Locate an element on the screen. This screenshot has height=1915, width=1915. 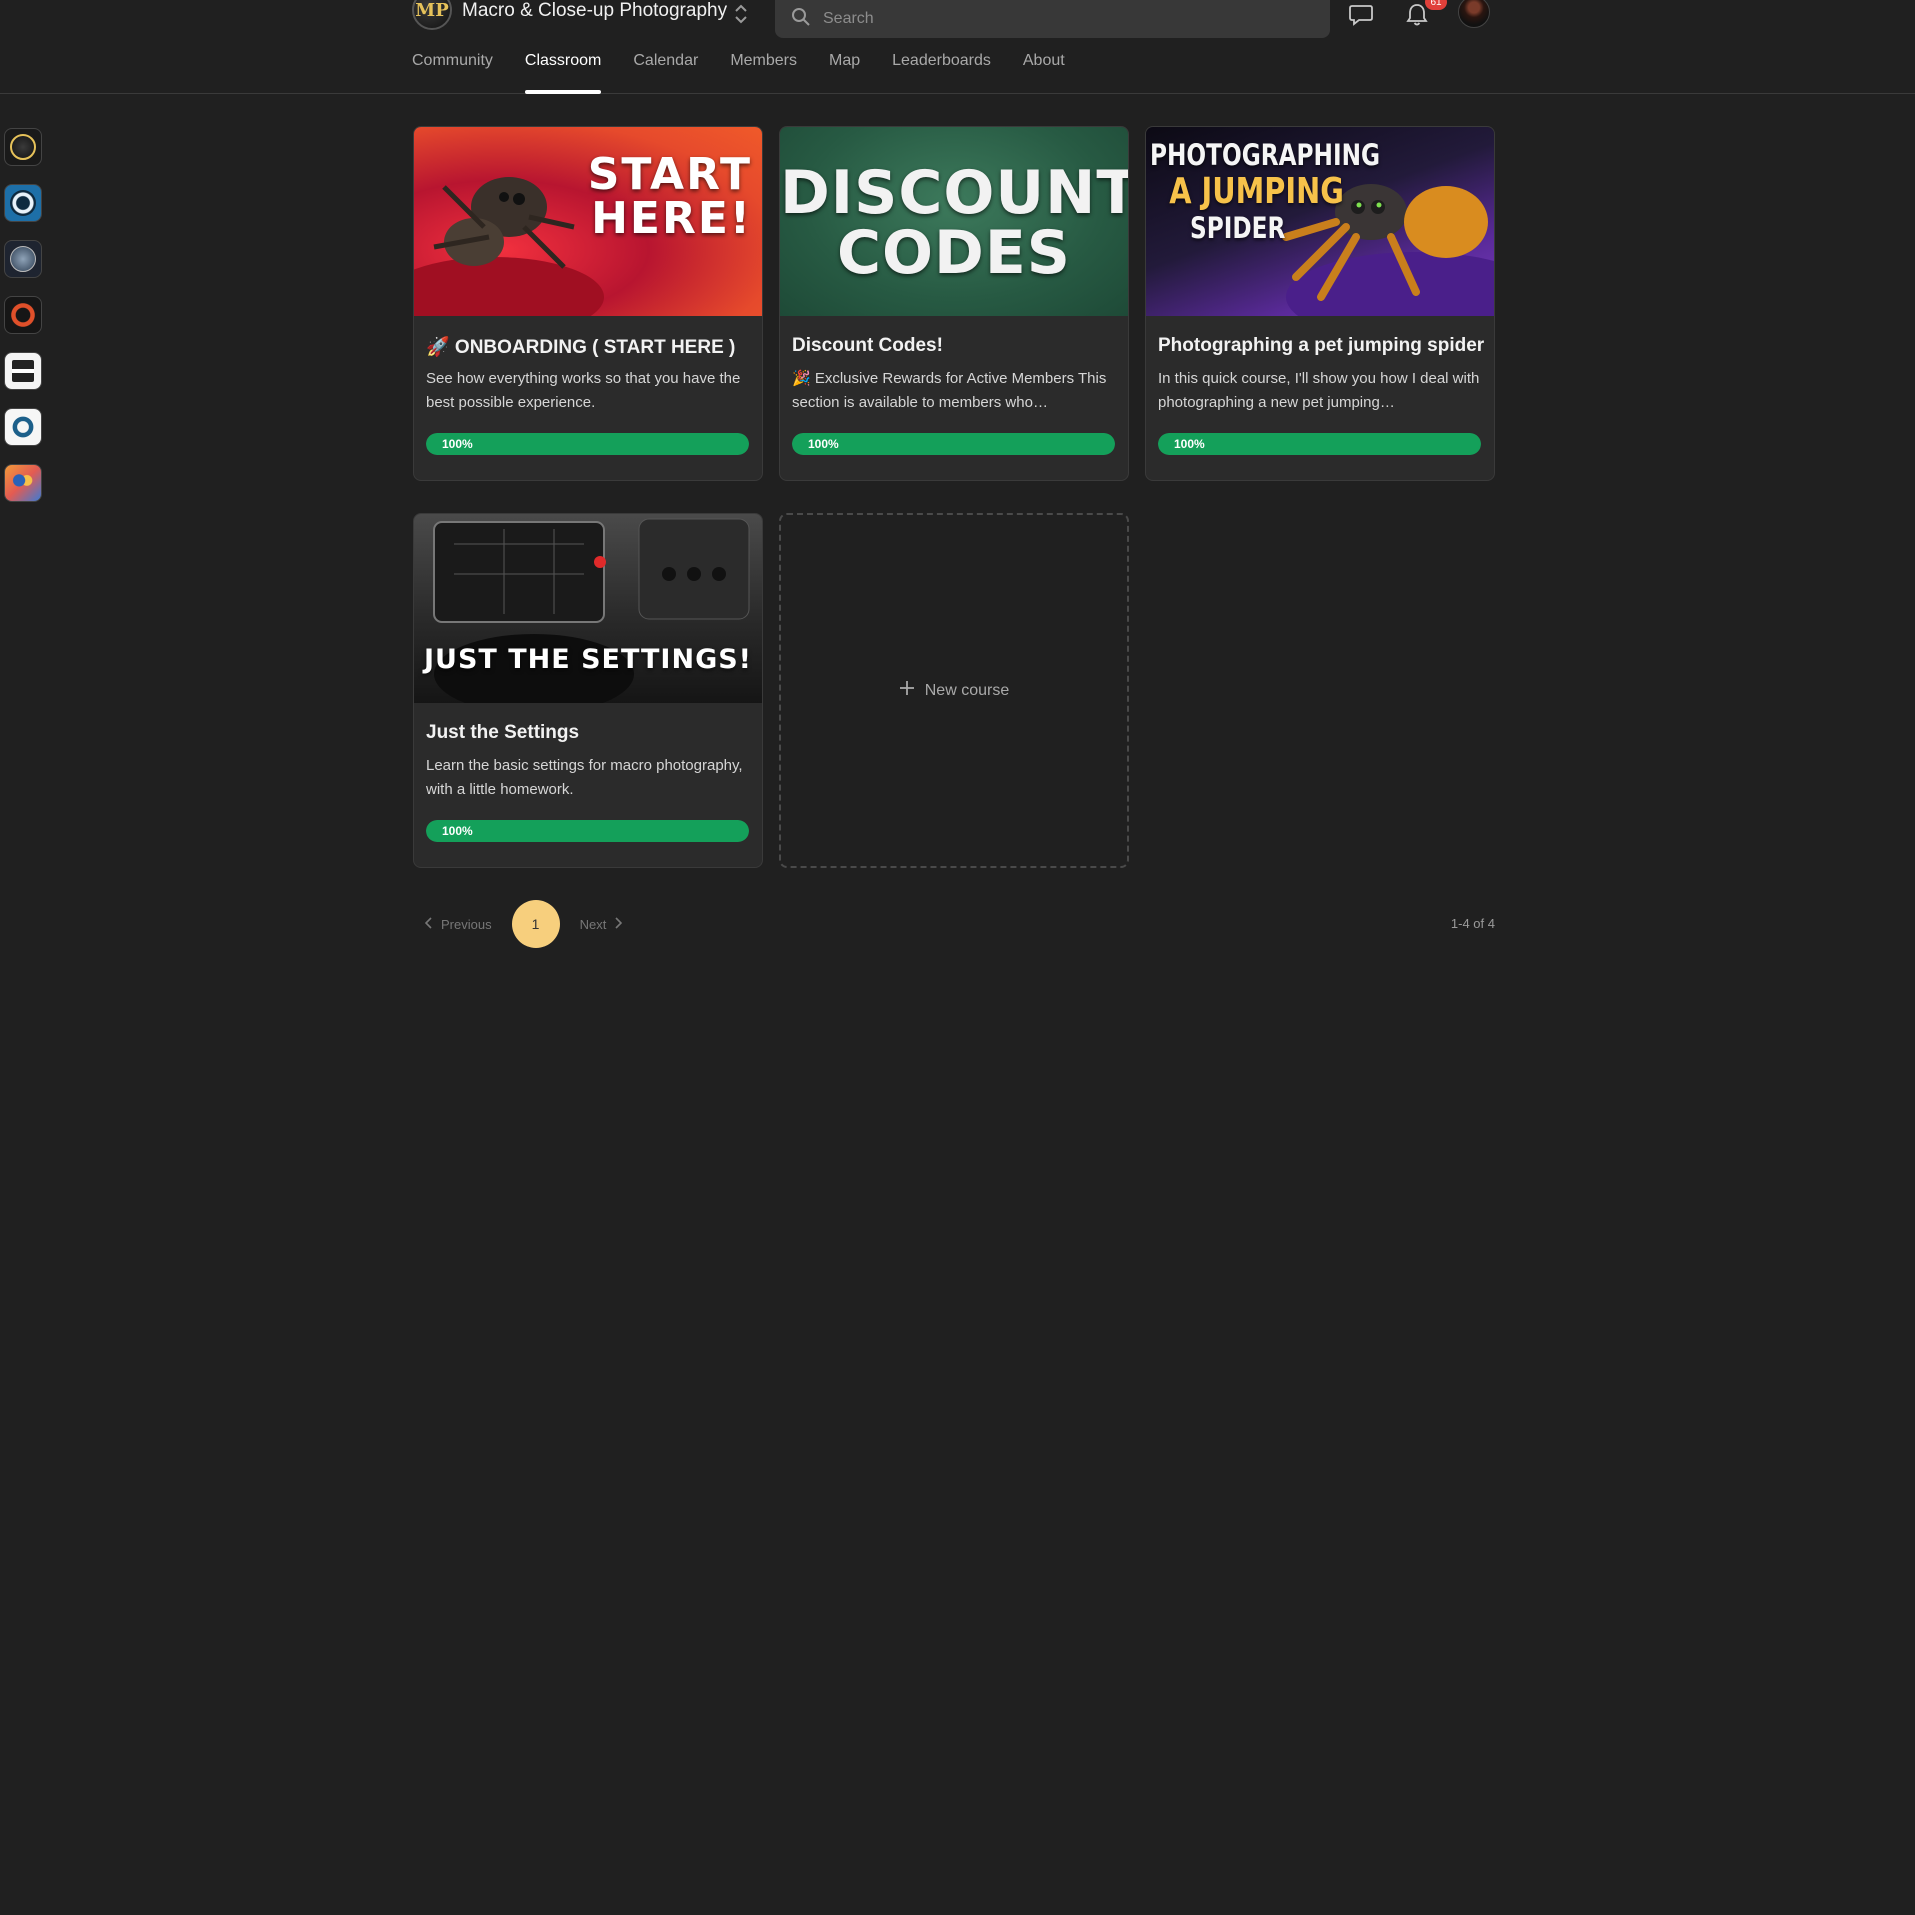
thumbnail-text: JUST THE SETTINGS! is located at coordinates (588, 659).